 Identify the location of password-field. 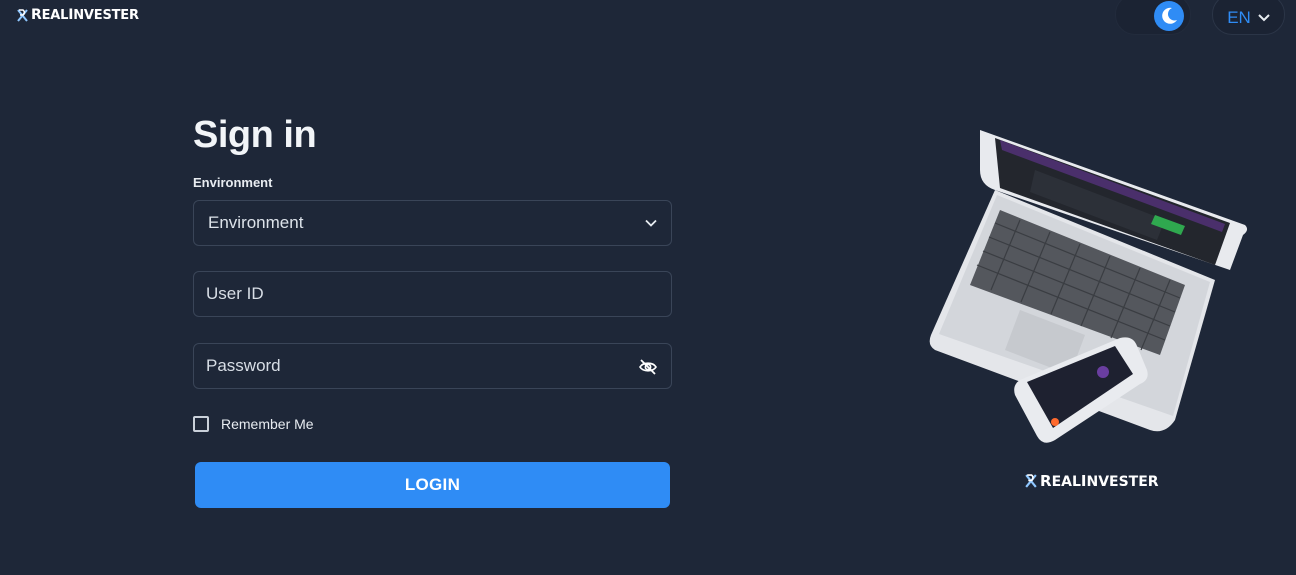
(432, 366).